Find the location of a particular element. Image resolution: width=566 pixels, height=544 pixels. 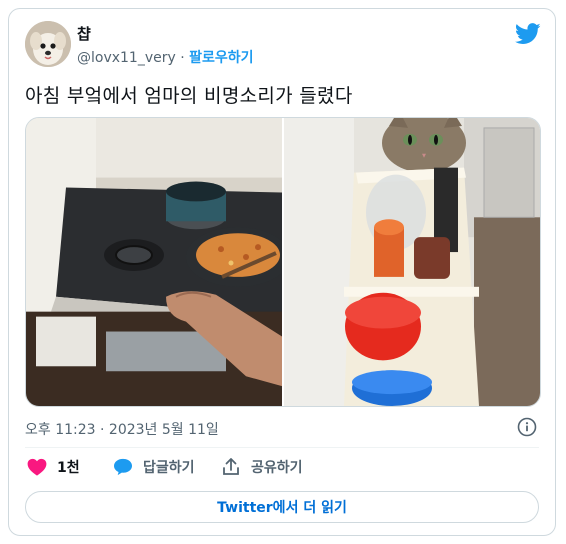

like-count: 1천 is located at coordinates (68, 468).